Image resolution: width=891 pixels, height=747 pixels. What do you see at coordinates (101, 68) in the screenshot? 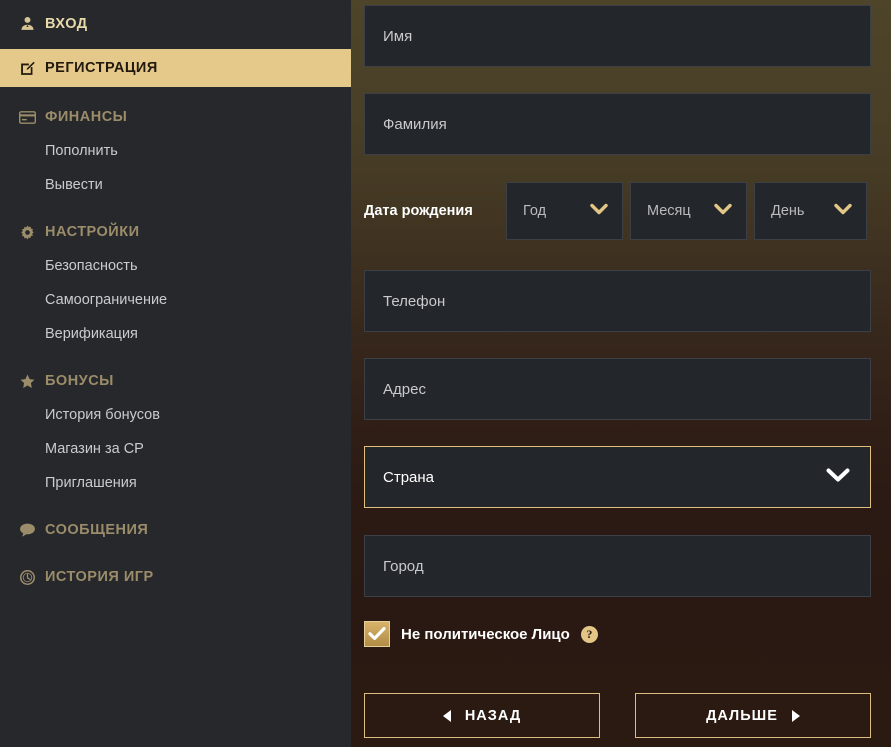
I see `sidebar-item-label: РЕГИСТРАЦИЯ` at bounding box center [101, 68].